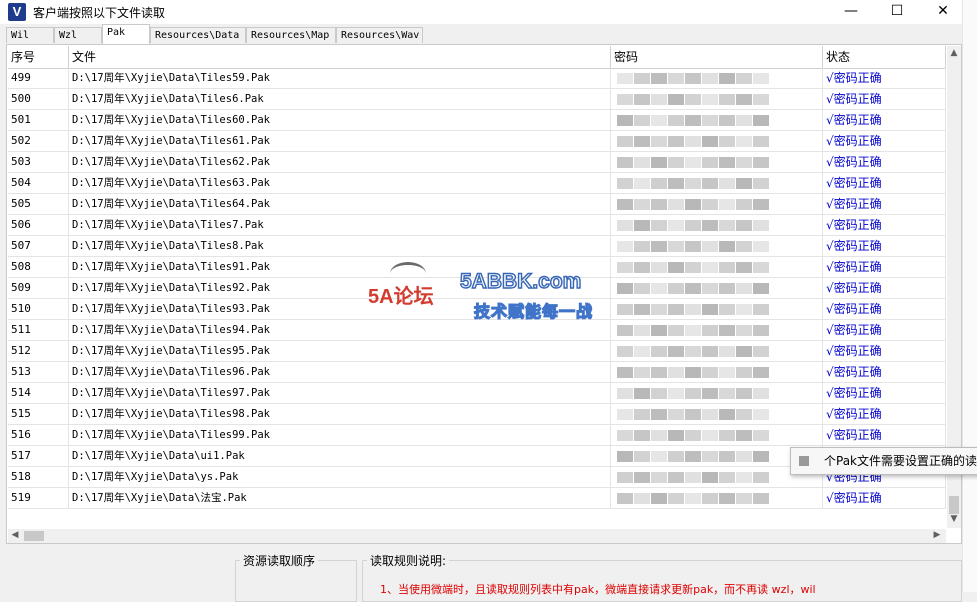  I want to click on table-row: 507 D:\17周年\Xyjie\Data\Tiles8.Pak √密码正确, so click(477, 246).